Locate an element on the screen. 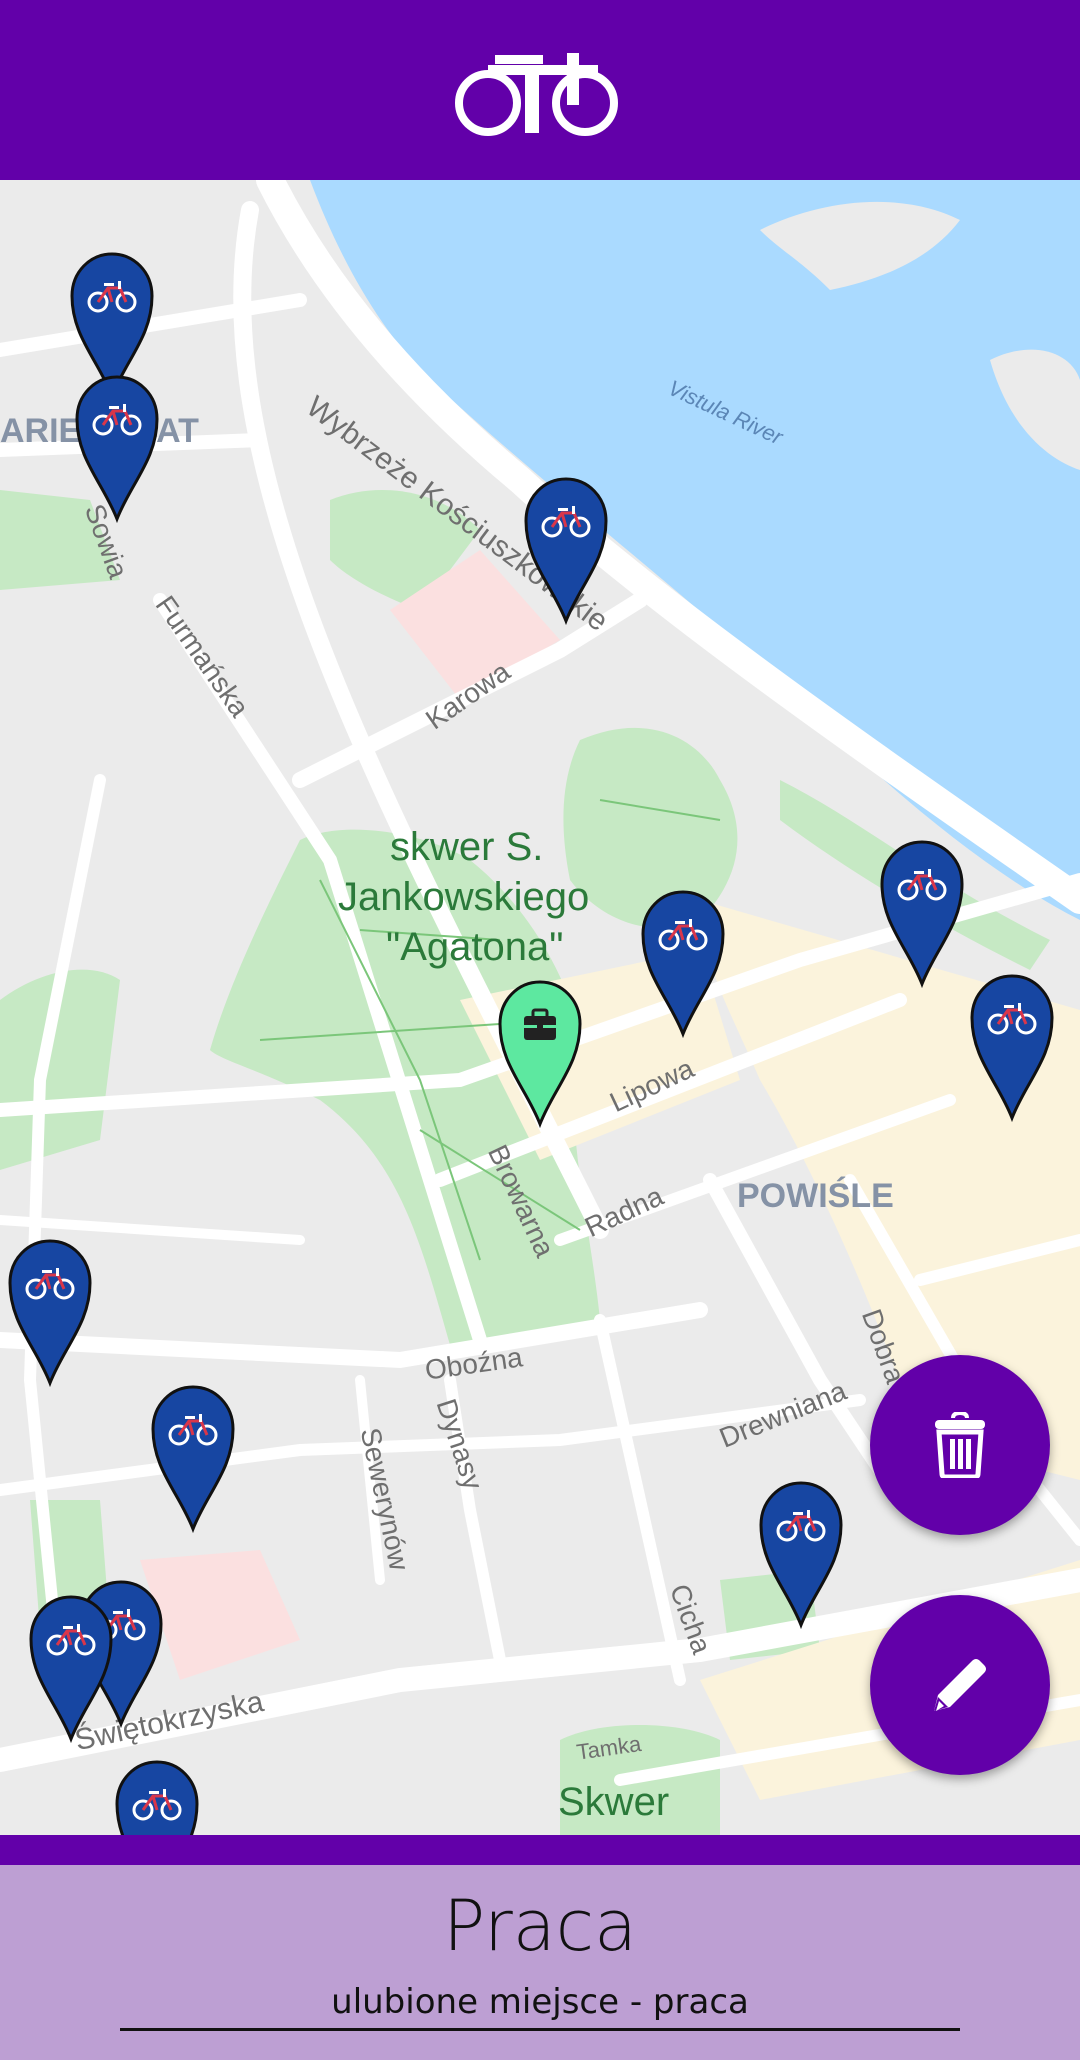  park-label-skwer: Skwer is located at coordinates (614, 1802).